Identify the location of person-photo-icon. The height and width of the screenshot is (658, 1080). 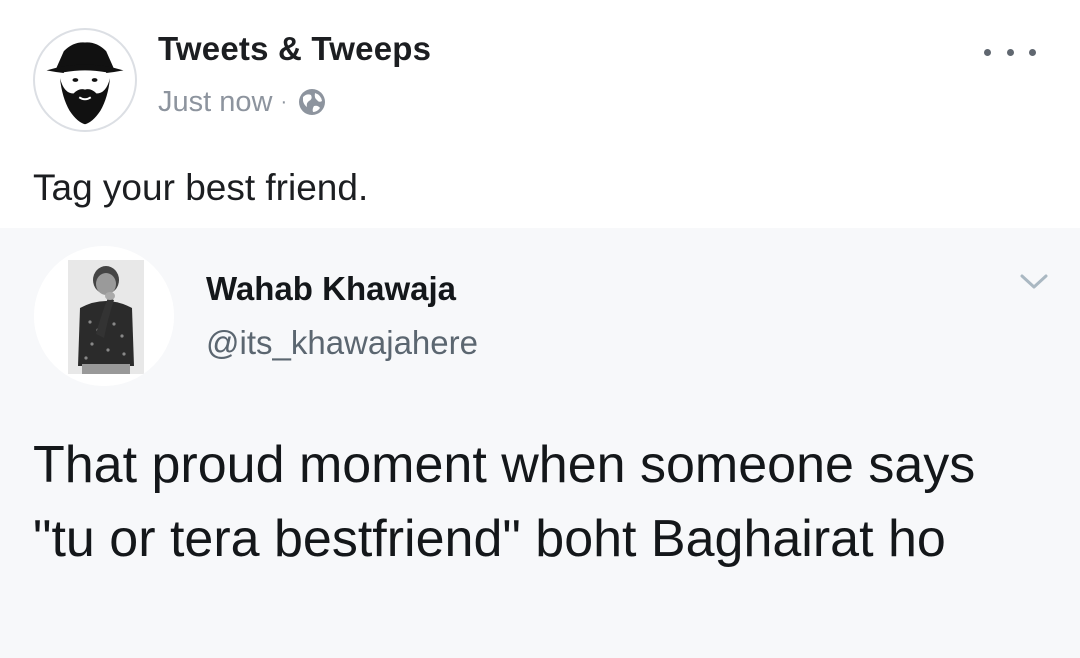
(104, 316).